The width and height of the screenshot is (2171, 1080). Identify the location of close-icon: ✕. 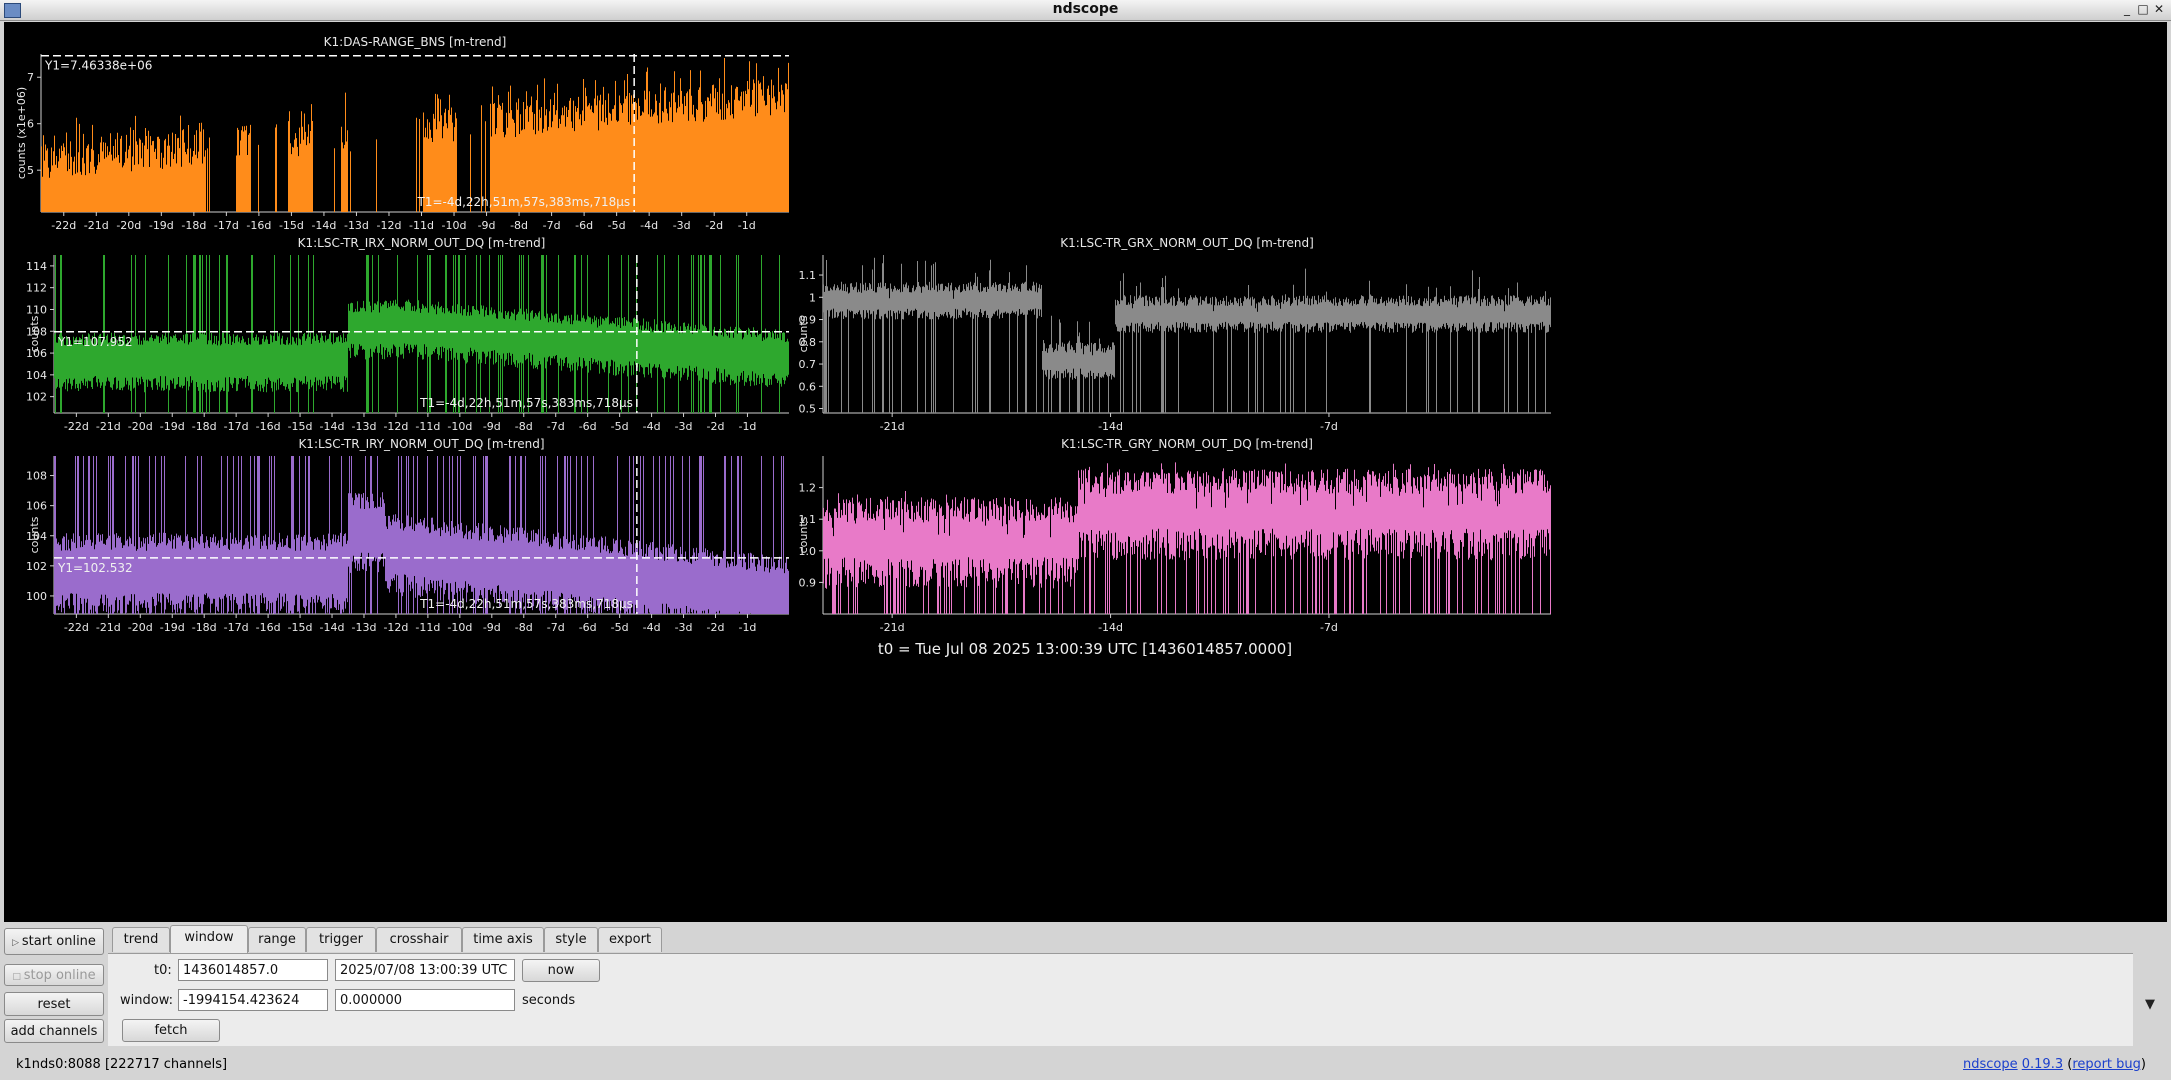
(2159, 9).